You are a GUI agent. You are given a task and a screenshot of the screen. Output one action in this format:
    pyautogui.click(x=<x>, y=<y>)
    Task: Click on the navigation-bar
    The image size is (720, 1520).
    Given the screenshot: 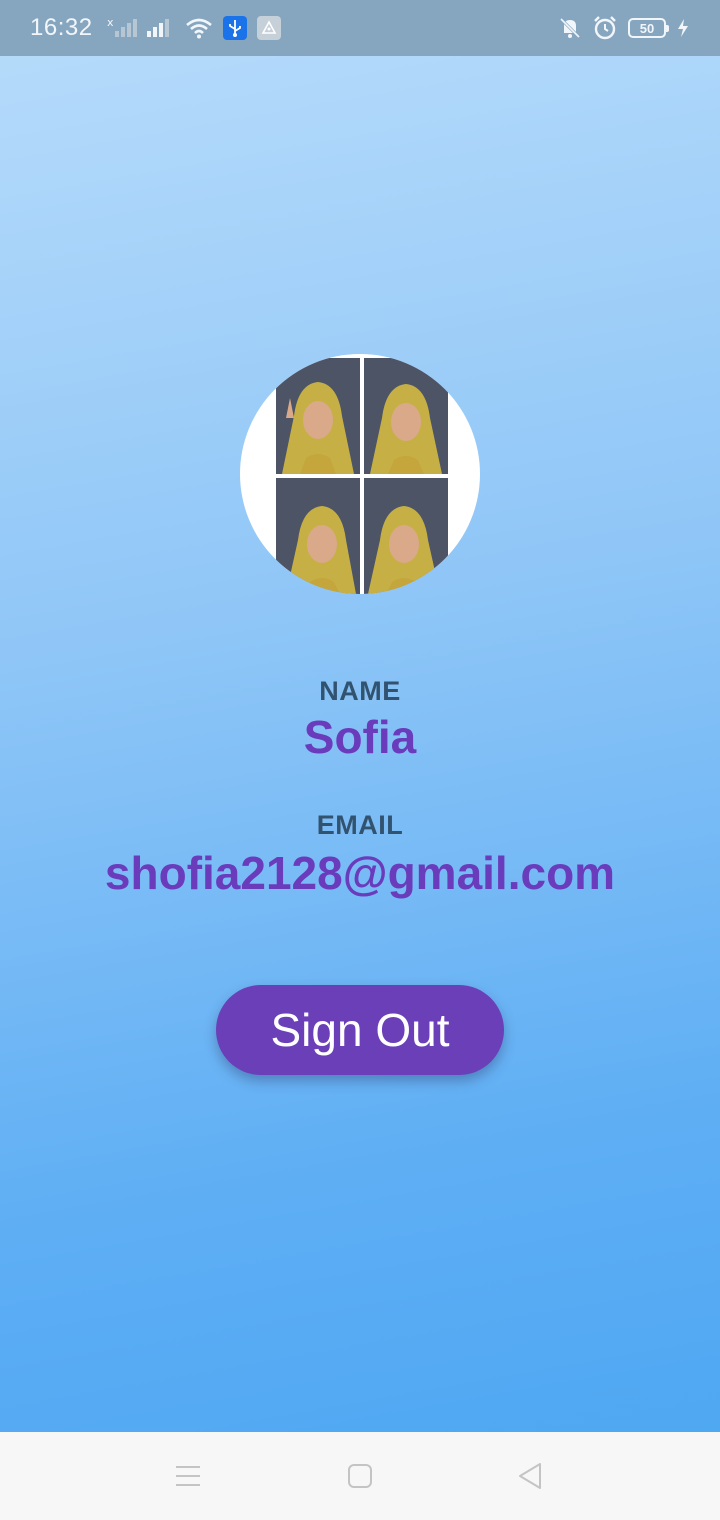 What is the action you would take?
    pyautogui.click(x=360, y=1476)
    